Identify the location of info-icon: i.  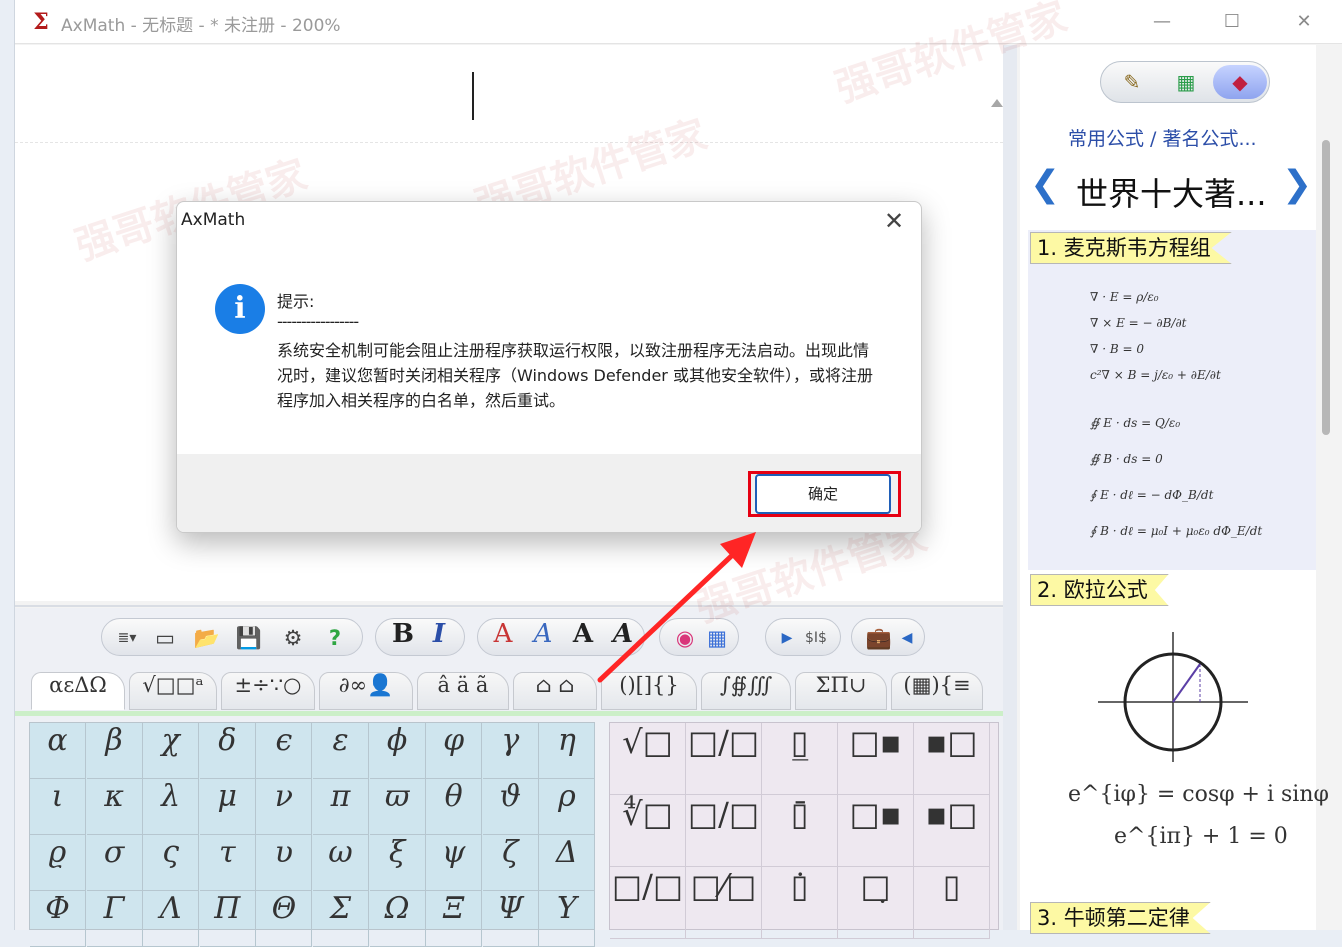
(240, 309).